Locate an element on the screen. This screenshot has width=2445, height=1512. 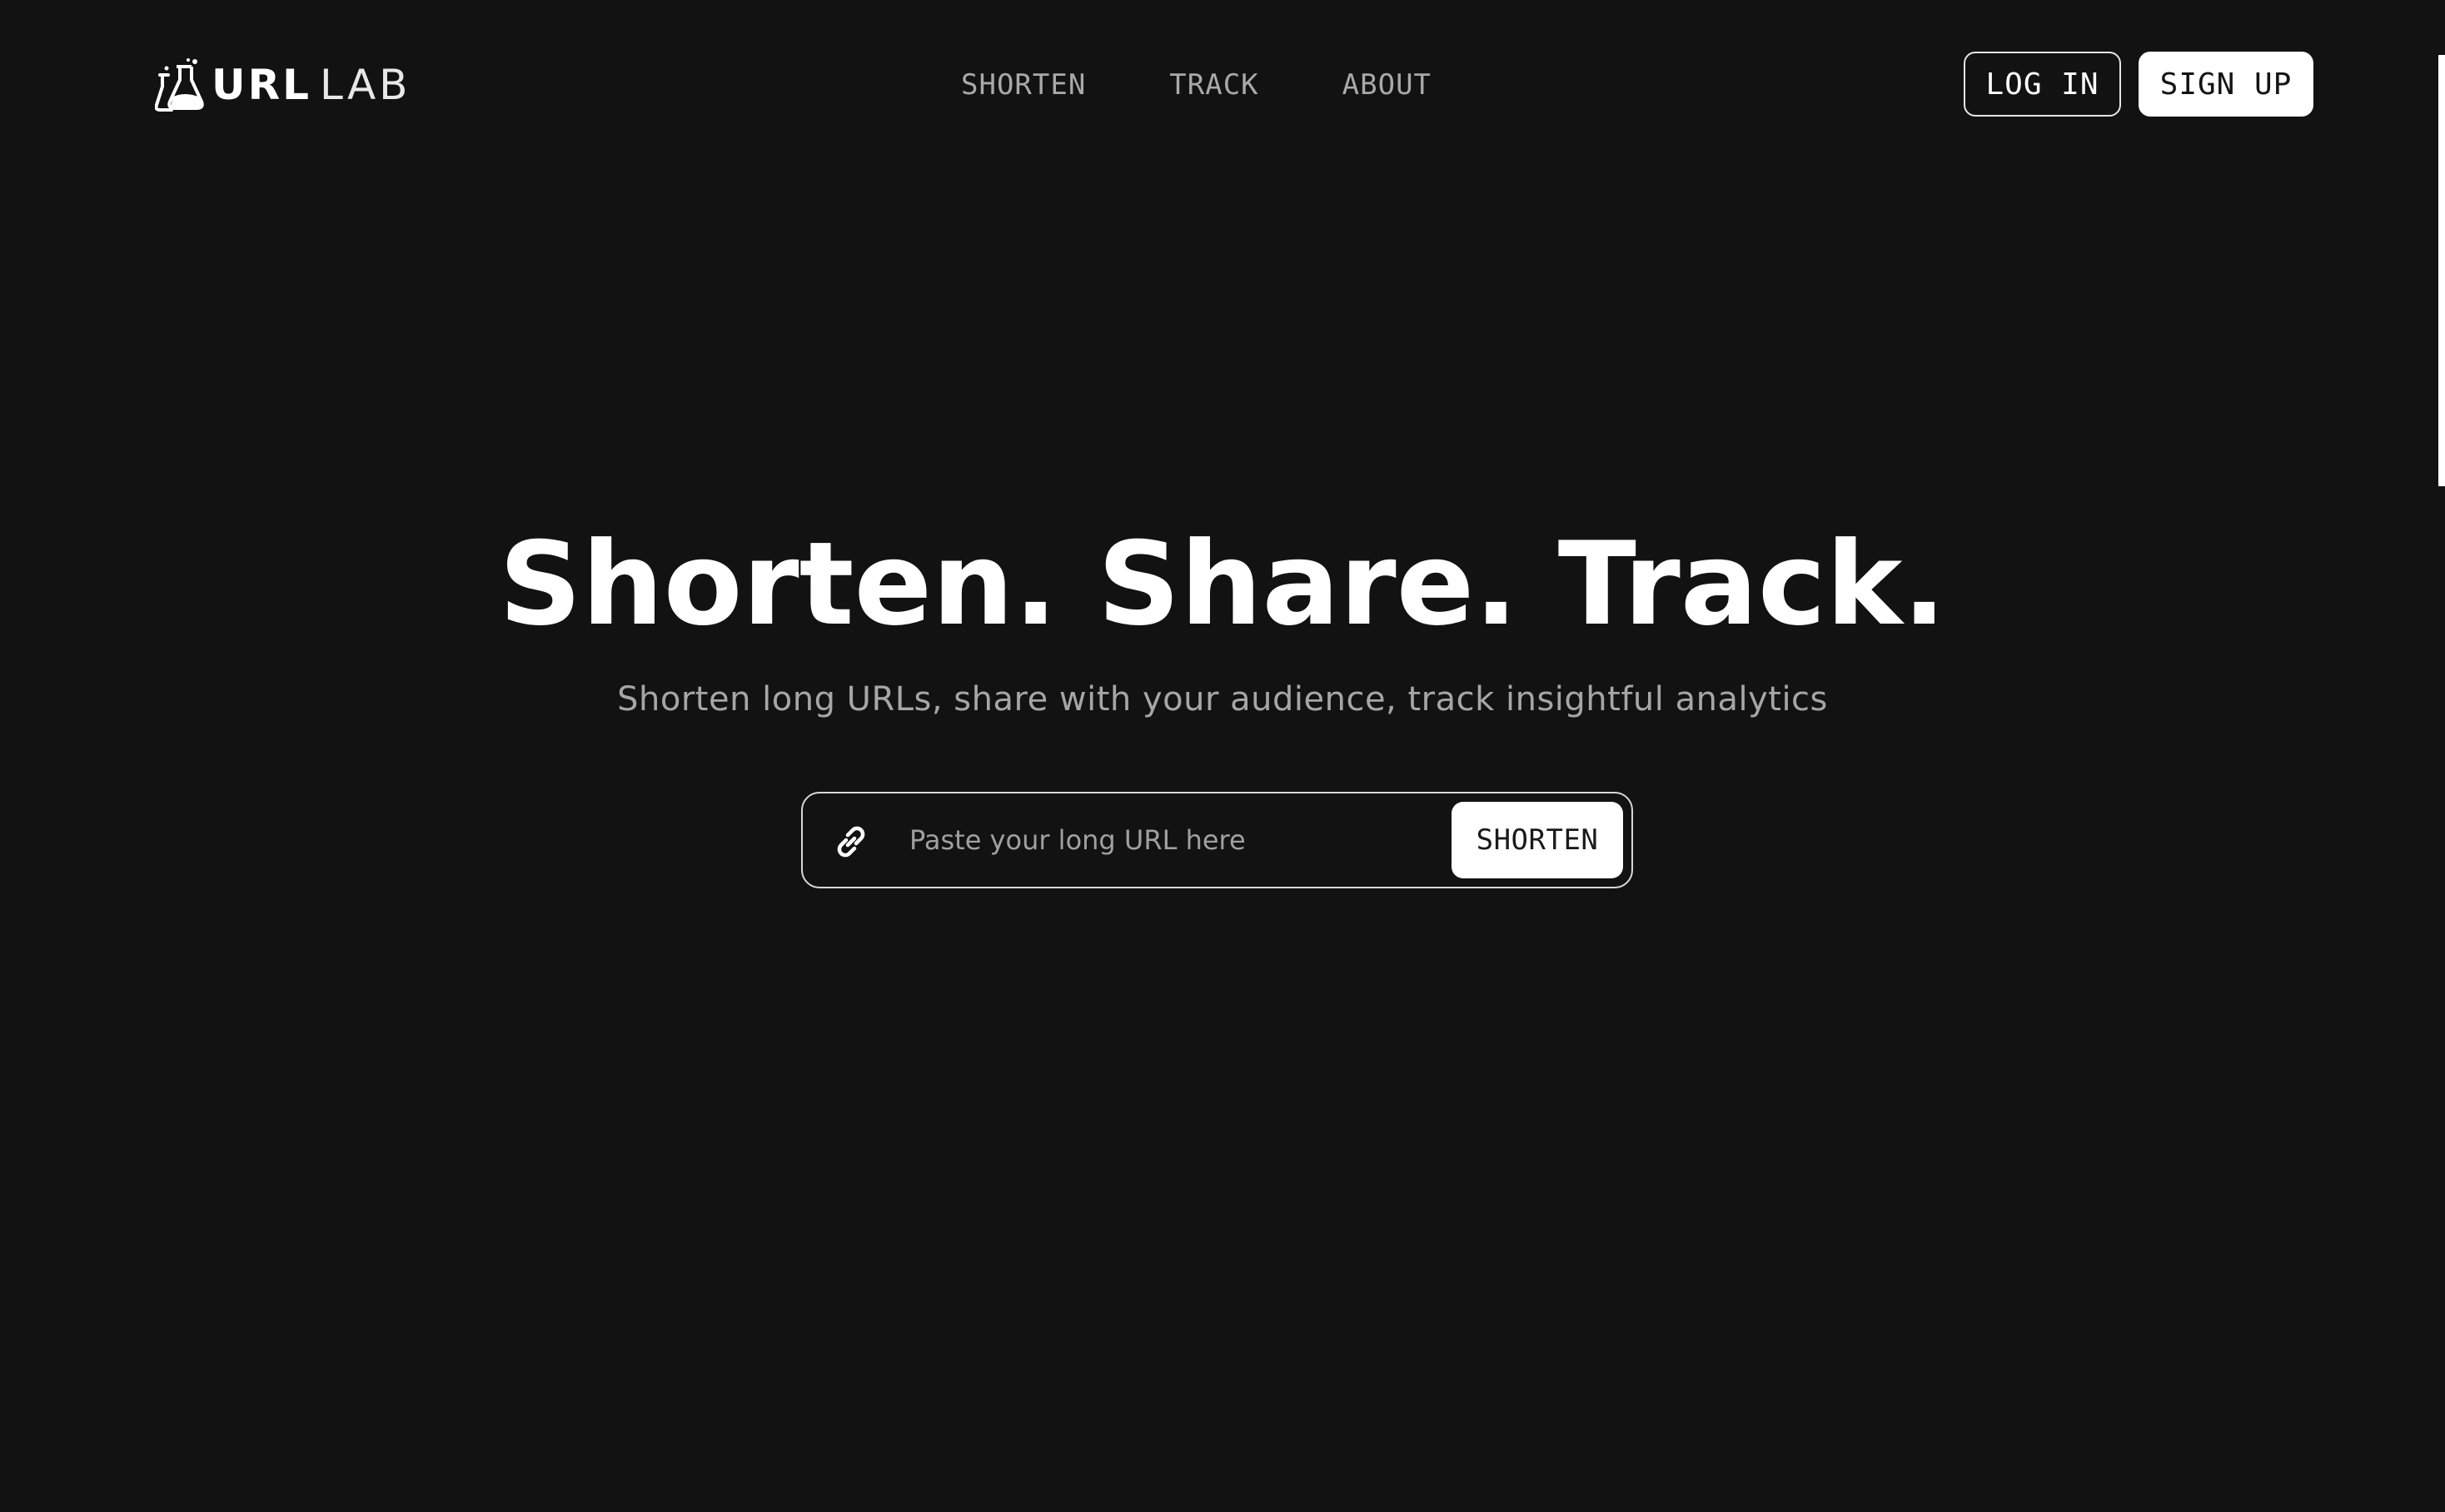
flask-icon is located at coordinates (179, 85).